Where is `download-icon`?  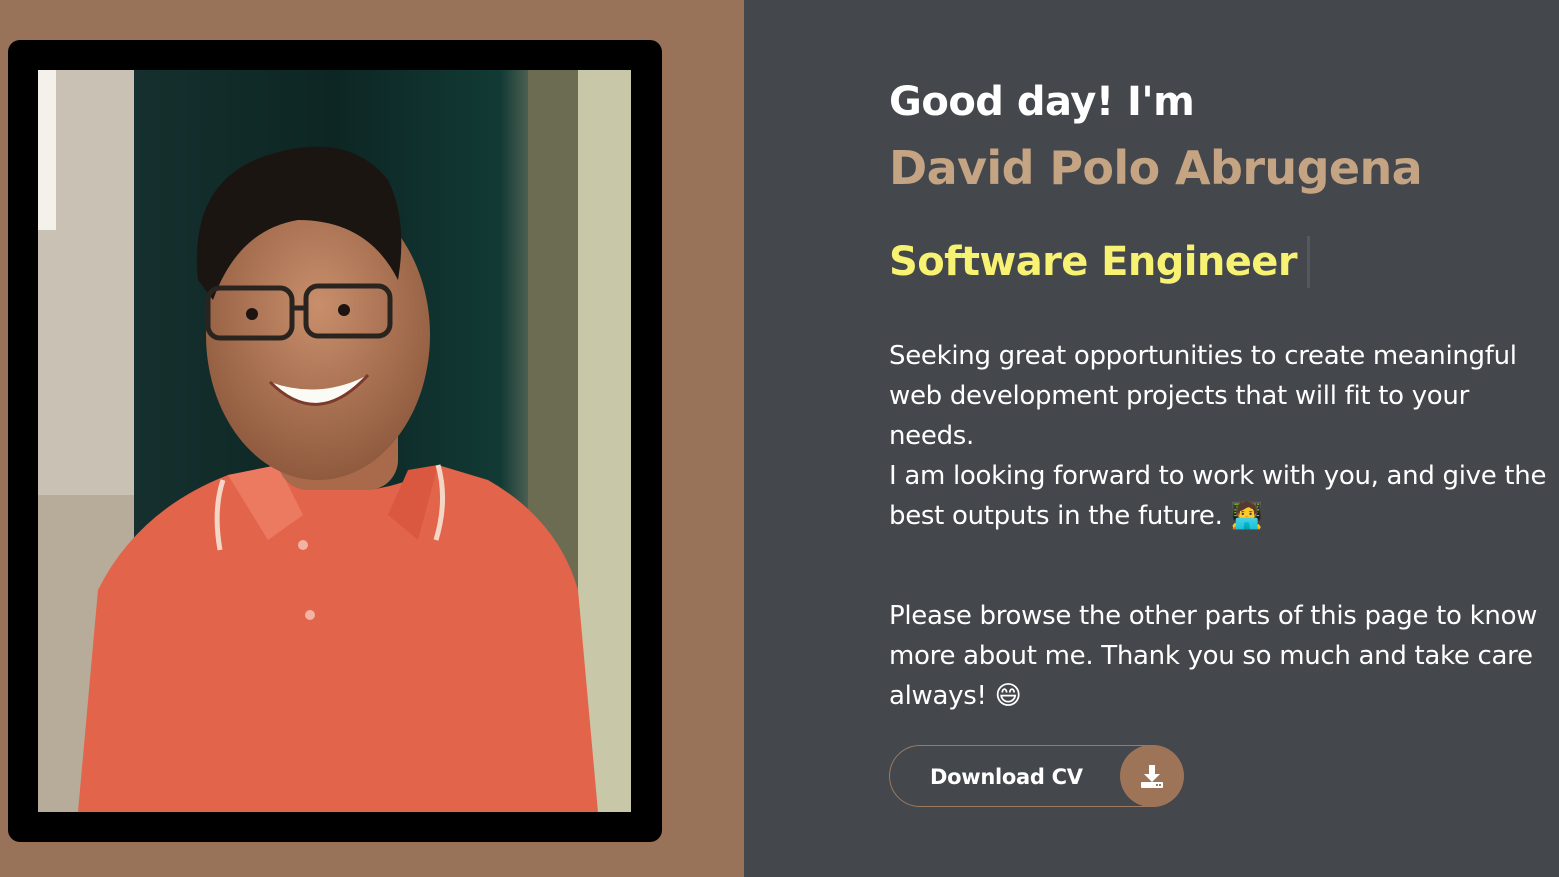 download-icon is located at coordinates (1152, 776).